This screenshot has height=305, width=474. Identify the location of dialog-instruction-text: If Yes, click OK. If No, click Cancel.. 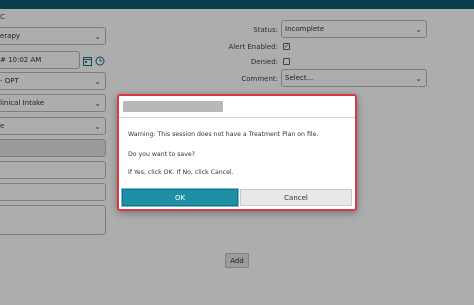
(181, 172).